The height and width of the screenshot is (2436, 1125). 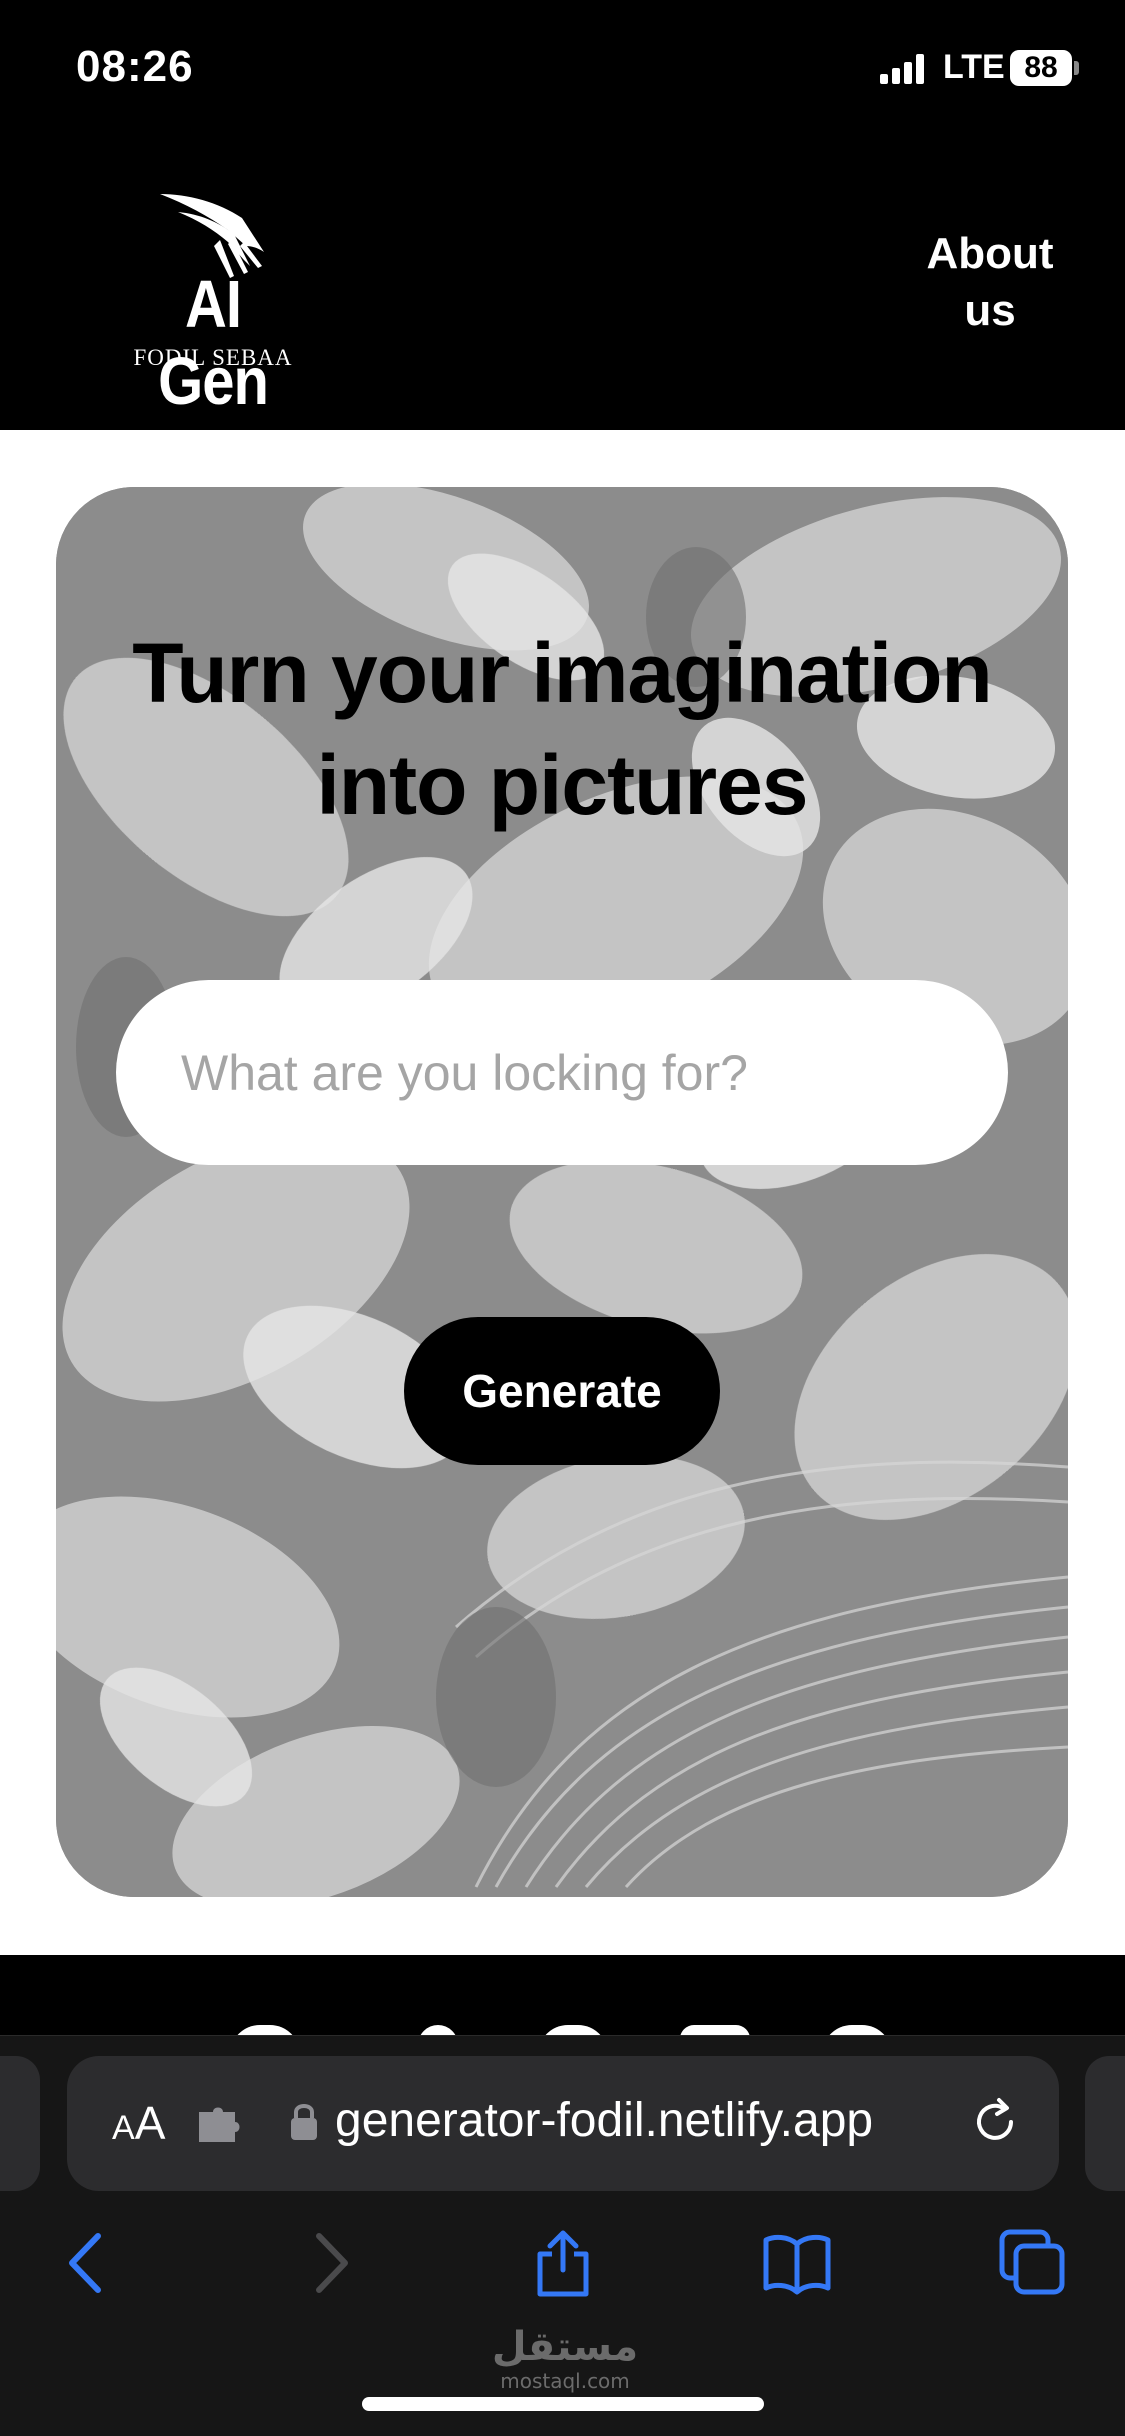 What do you see at coordinates (135, 66) in the screenshot?
I see `status-time: 08:26` at bounding box center [135, 66].